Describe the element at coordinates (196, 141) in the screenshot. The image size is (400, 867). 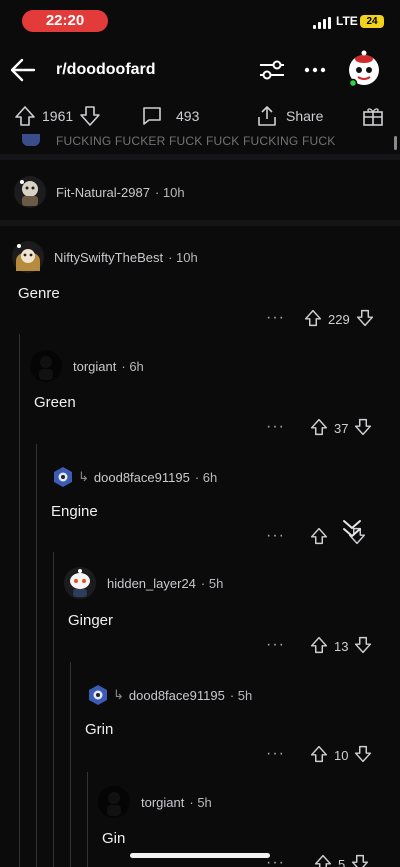
I see `truncated-comment-text: FUCKING FUCKER FUCK FUCK FUCKING FUCK` at that location.